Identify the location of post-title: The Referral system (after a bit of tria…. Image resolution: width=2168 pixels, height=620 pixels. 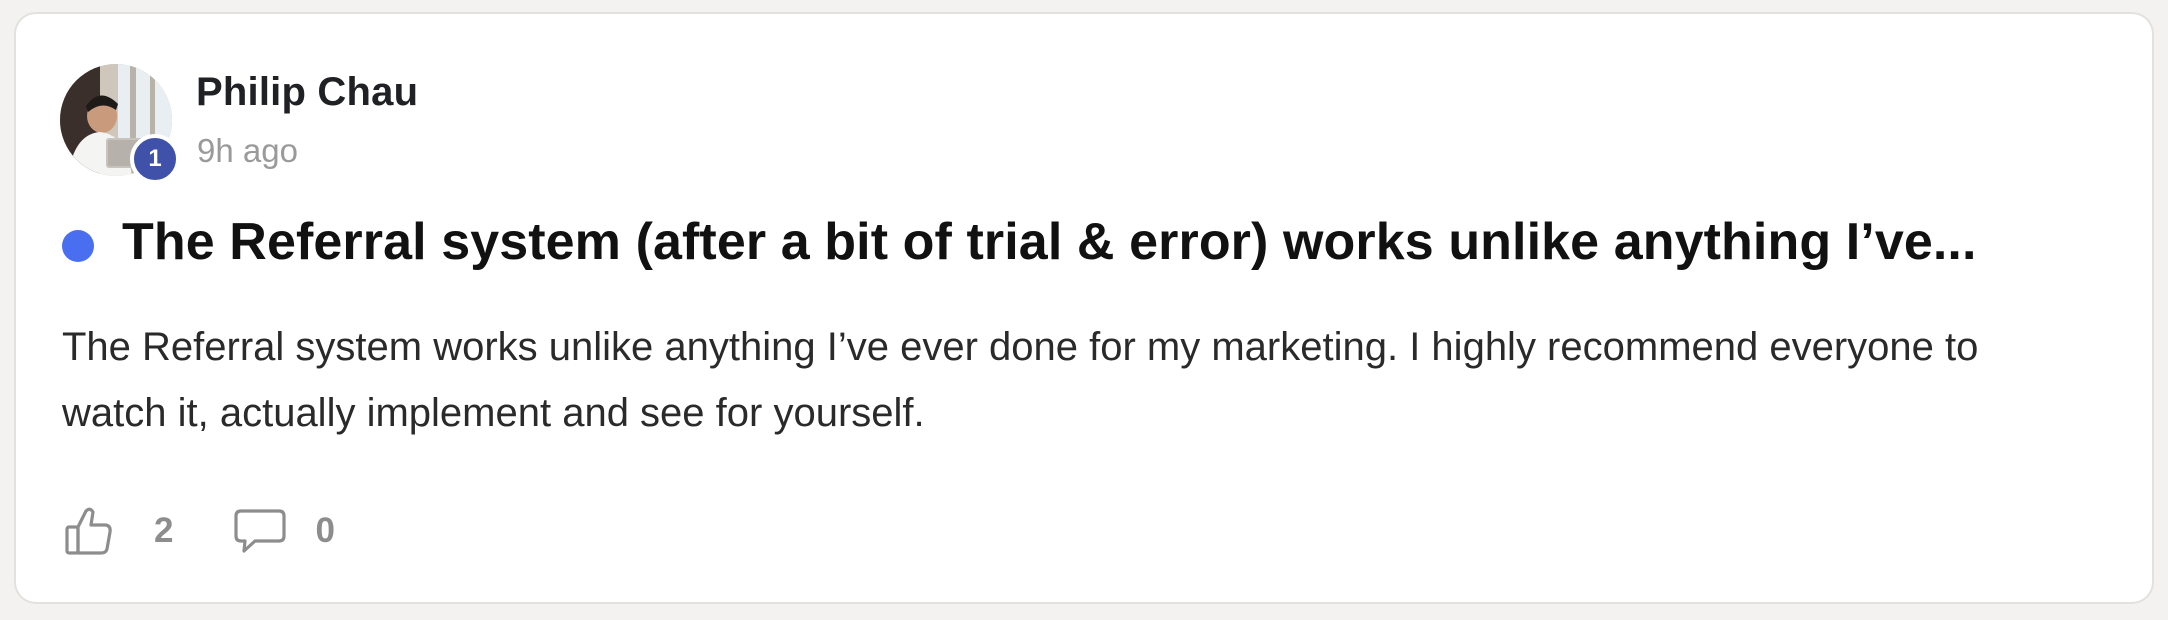
(1049, 242).